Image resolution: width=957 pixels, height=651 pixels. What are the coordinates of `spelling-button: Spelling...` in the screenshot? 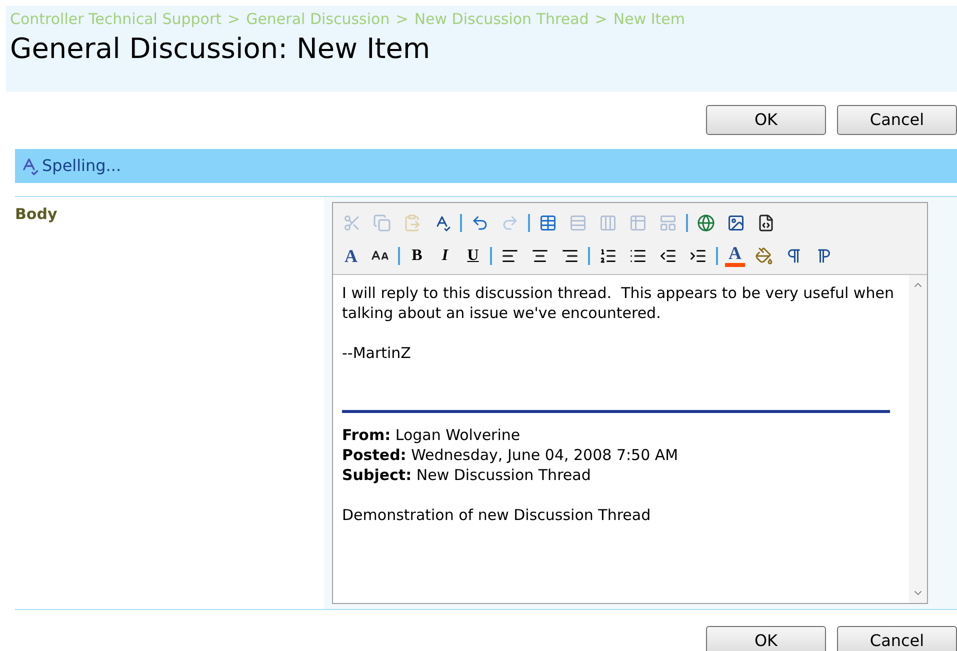 It's located at (70, 166).